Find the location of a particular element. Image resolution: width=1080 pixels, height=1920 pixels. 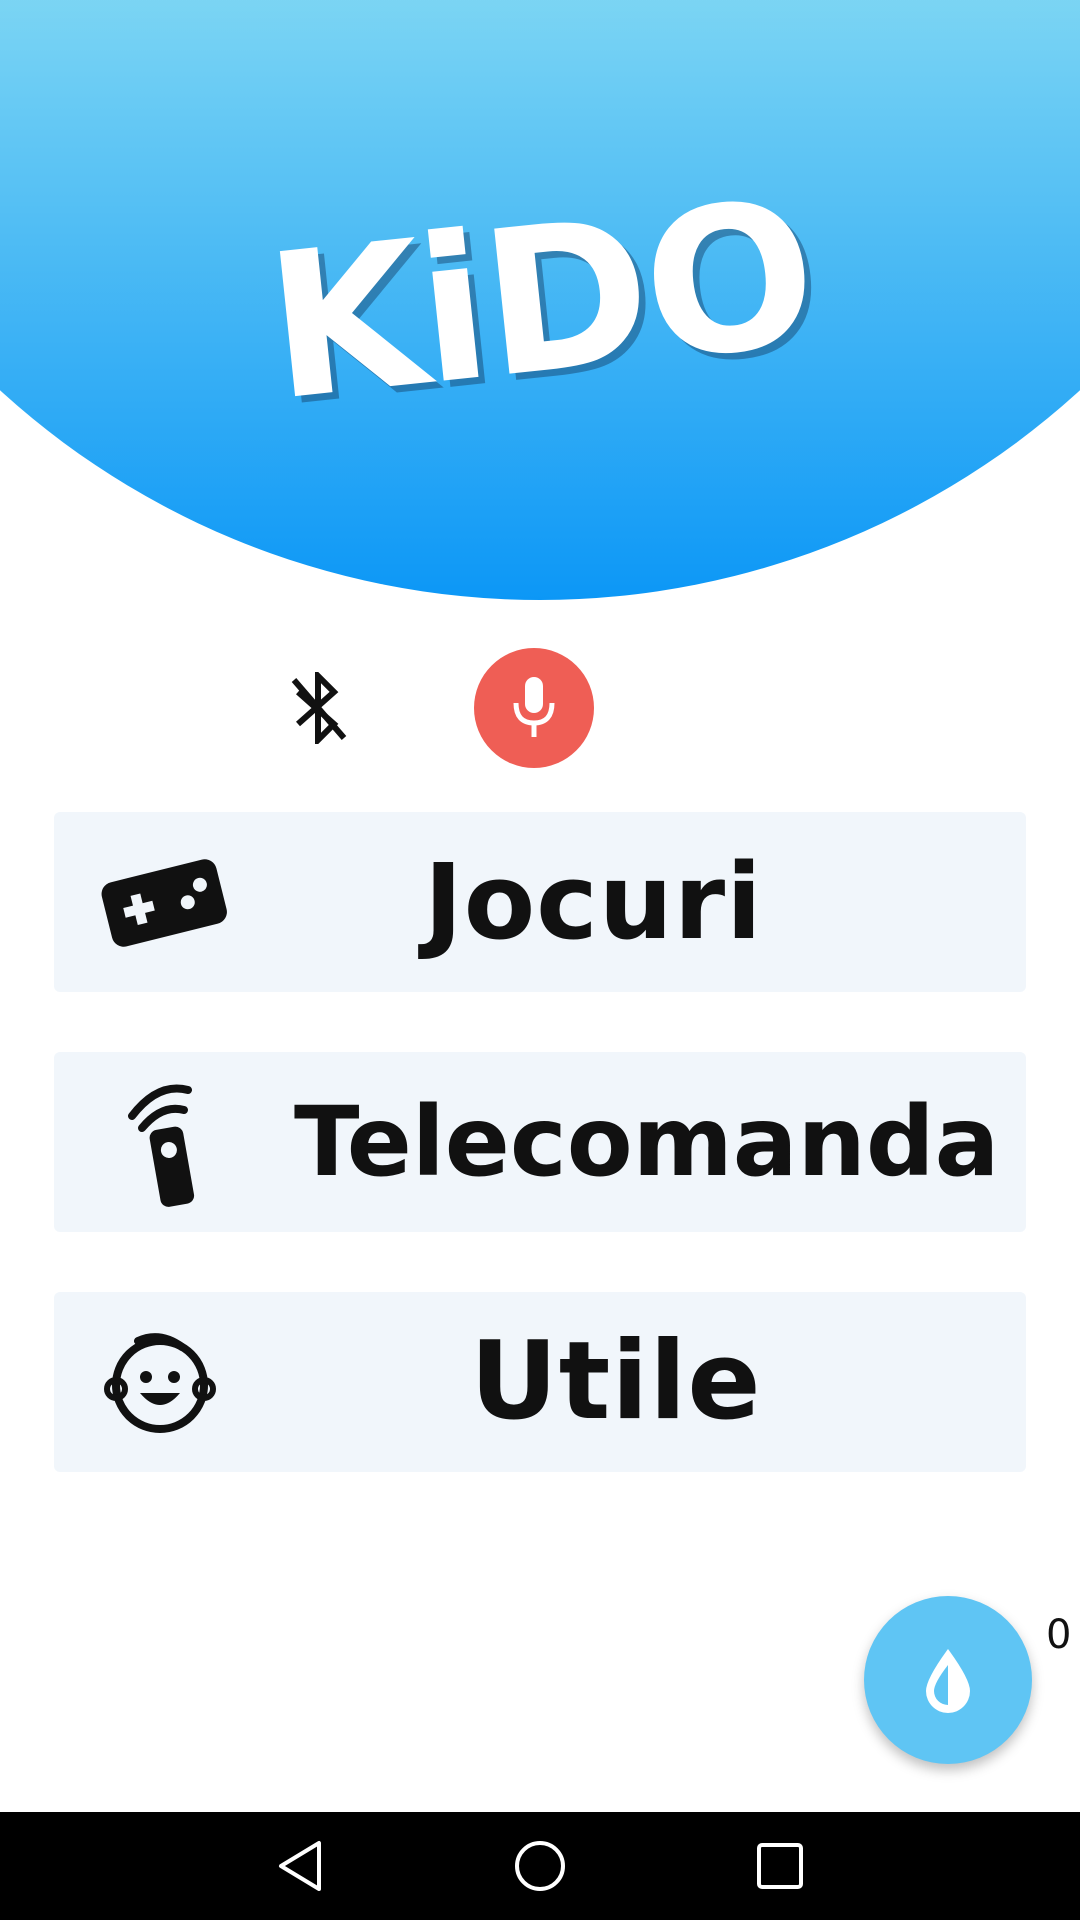

water-drop-button is located at coordinates (948, 1680).